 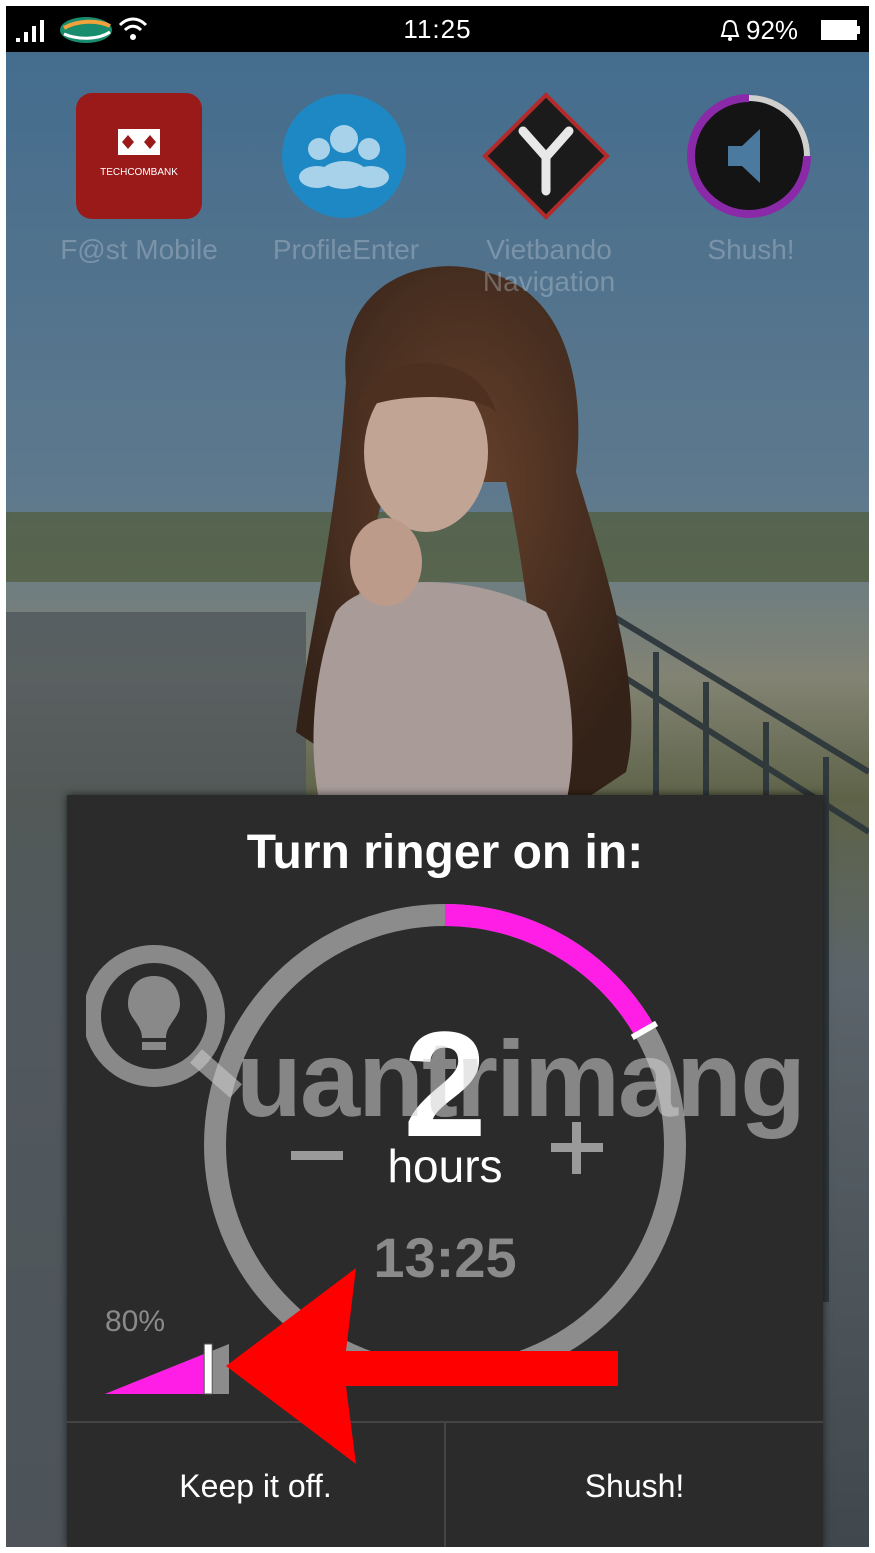 I want to click on dialog-button-row: Keep it off. Shush!, so click(x=445, y=1484).